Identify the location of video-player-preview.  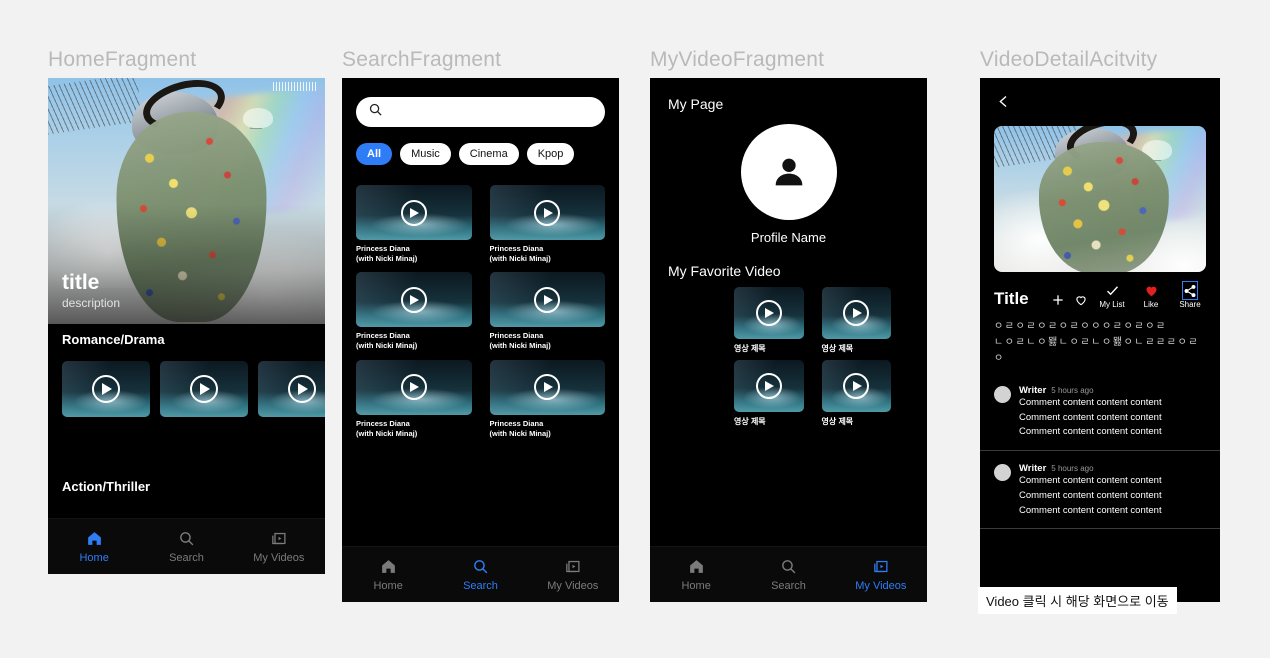
(1100, 199).